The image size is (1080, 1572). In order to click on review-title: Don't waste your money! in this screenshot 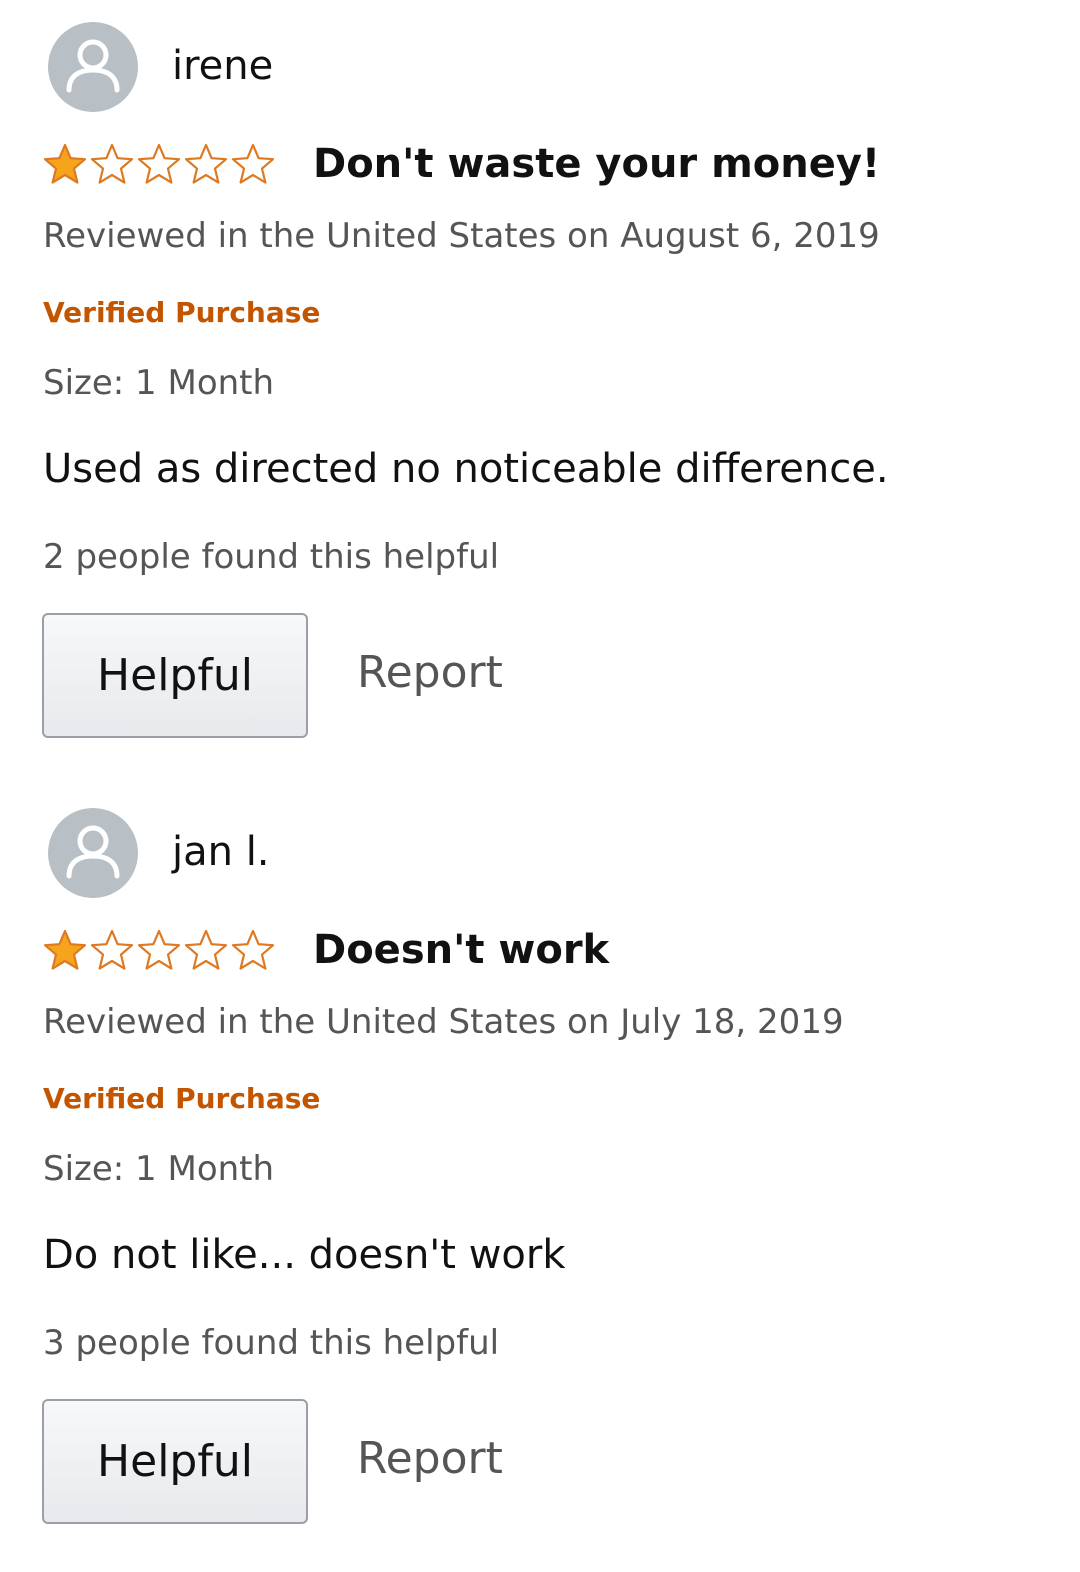, I will do `click(596, 164)`.